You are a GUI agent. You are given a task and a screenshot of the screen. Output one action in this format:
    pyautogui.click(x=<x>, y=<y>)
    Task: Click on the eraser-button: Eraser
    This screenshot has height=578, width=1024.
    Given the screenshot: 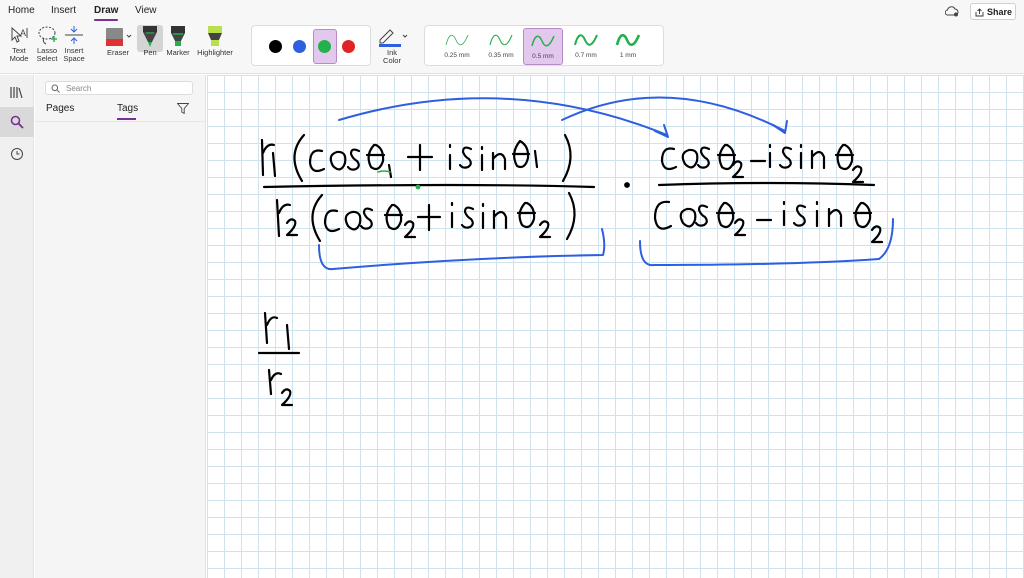 What is the action you would take?
    pyautogui.click(x=118, y=40)
    